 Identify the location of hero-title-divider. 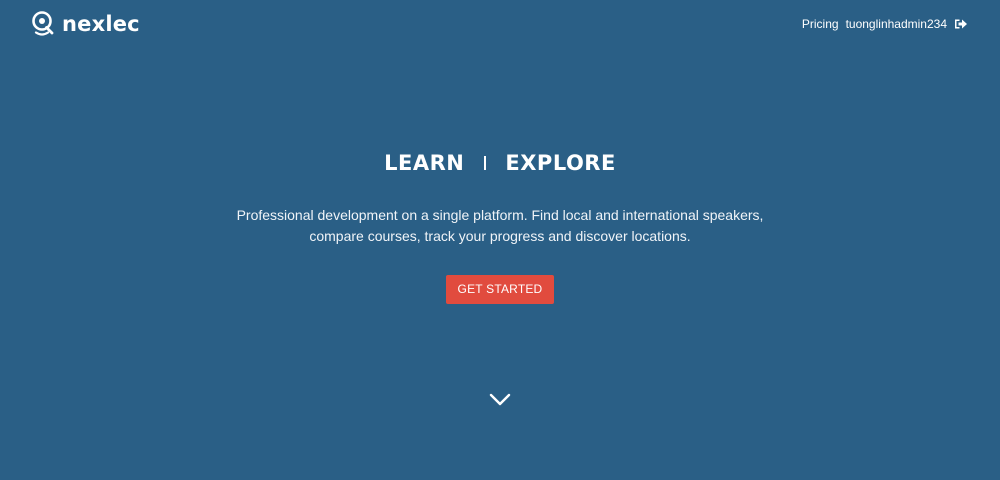
(485, 163).